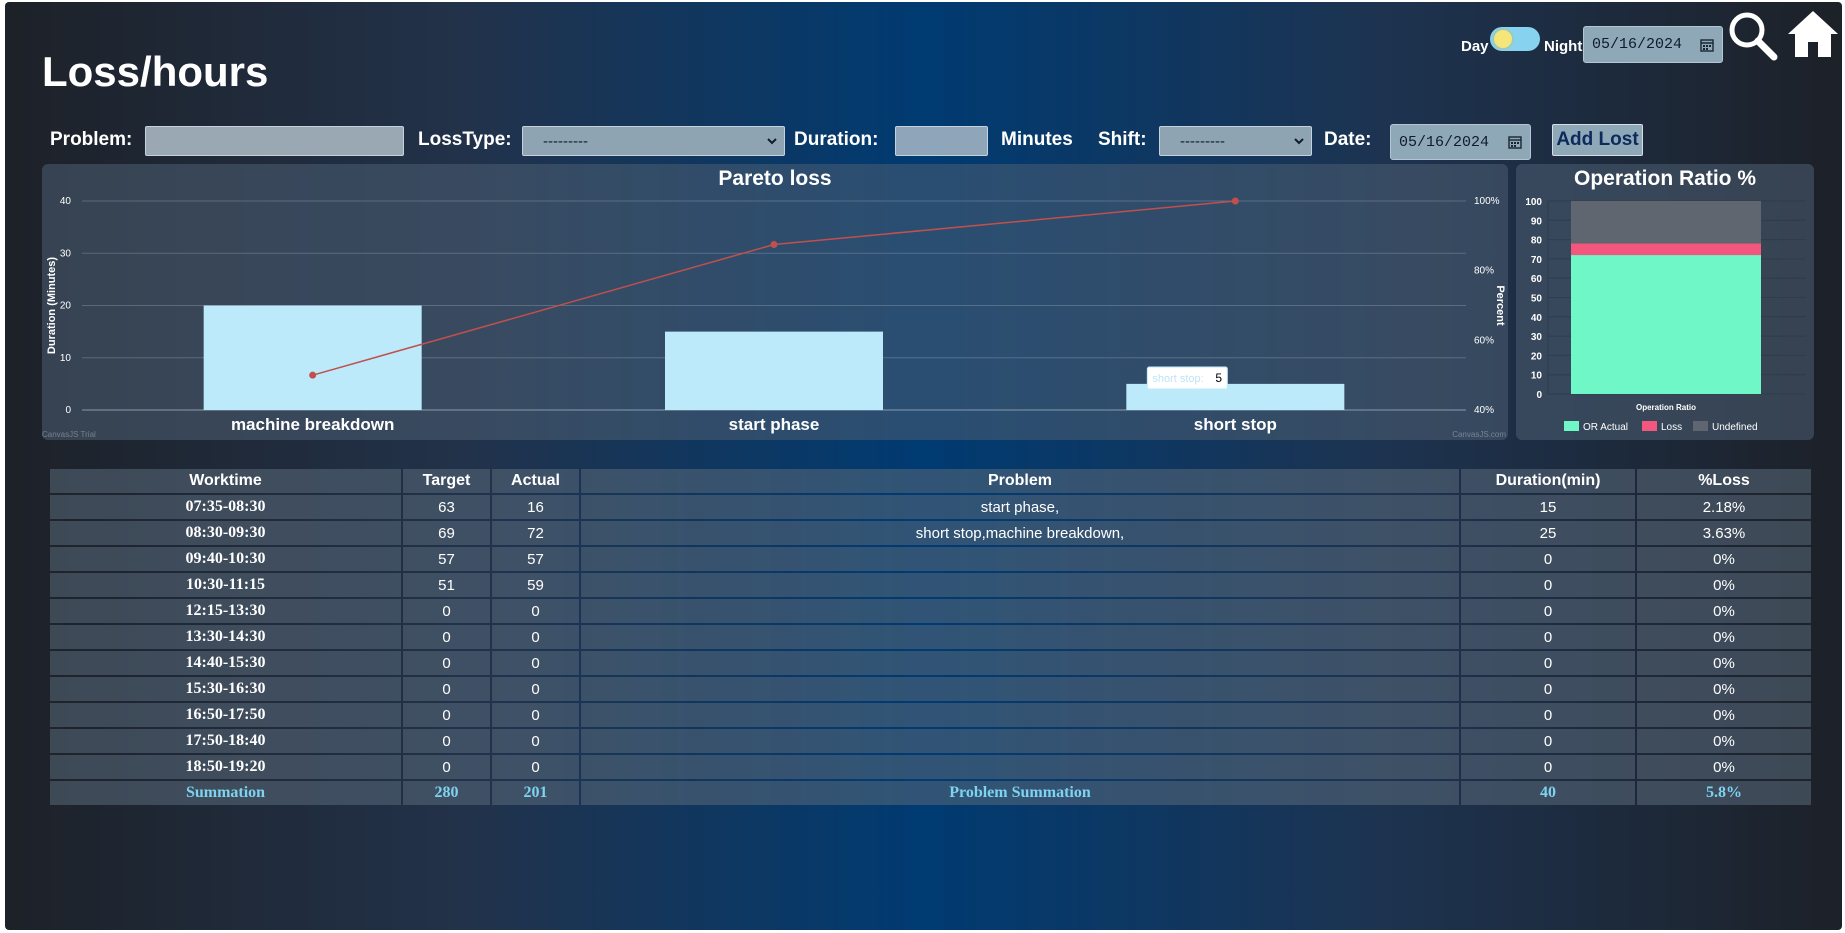  What do you see at coordinates (225, 507) in the screenshot?
I see `worktime-cell: 07:35-08:30` at bounding box center [225, 507].